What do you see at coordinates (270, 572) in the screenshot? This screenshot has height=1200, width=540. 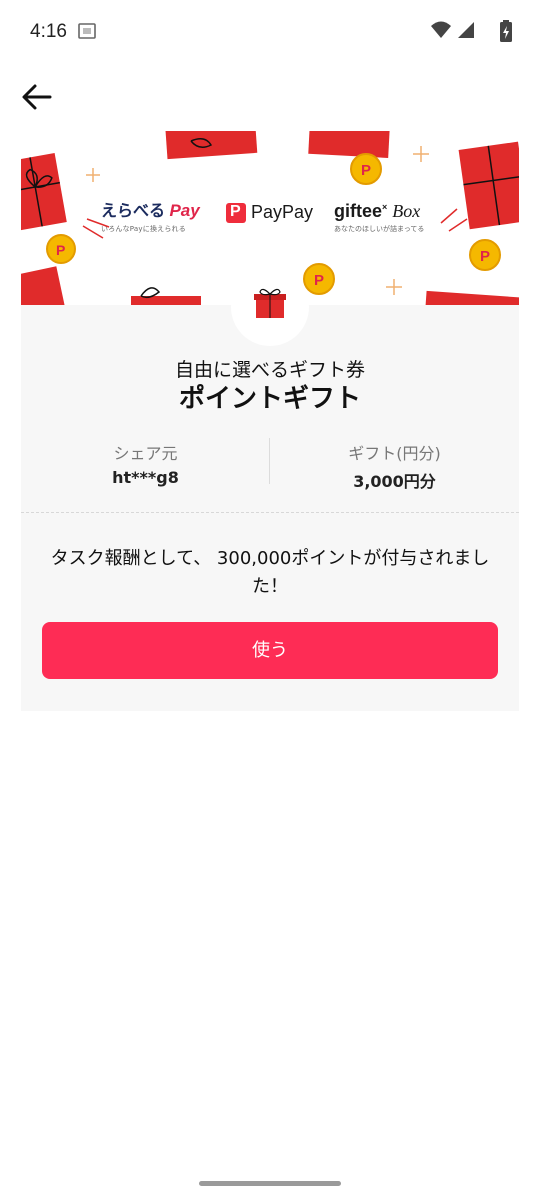 I see `reward-message: タスク報酬として、 300,000ポイントが付与されました！` at bounding box center [270, 572].